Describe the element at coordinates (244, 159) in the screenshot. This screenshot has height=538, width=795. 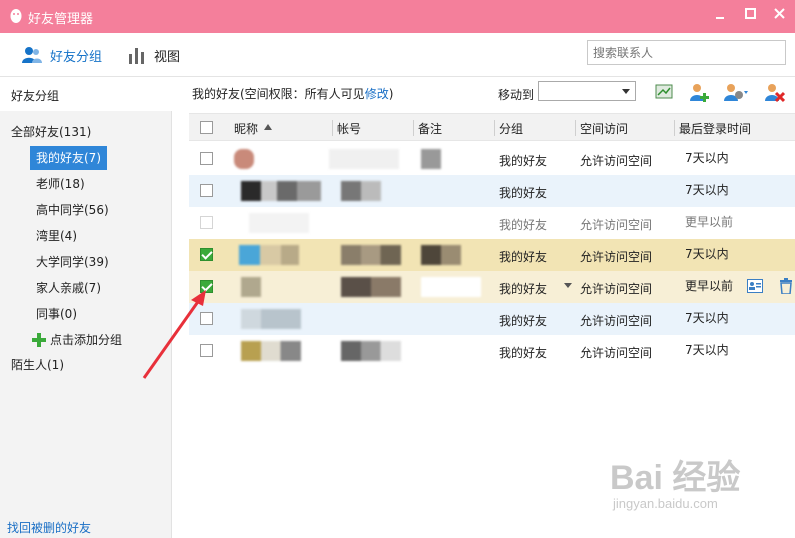
I see `avatar` at that location.